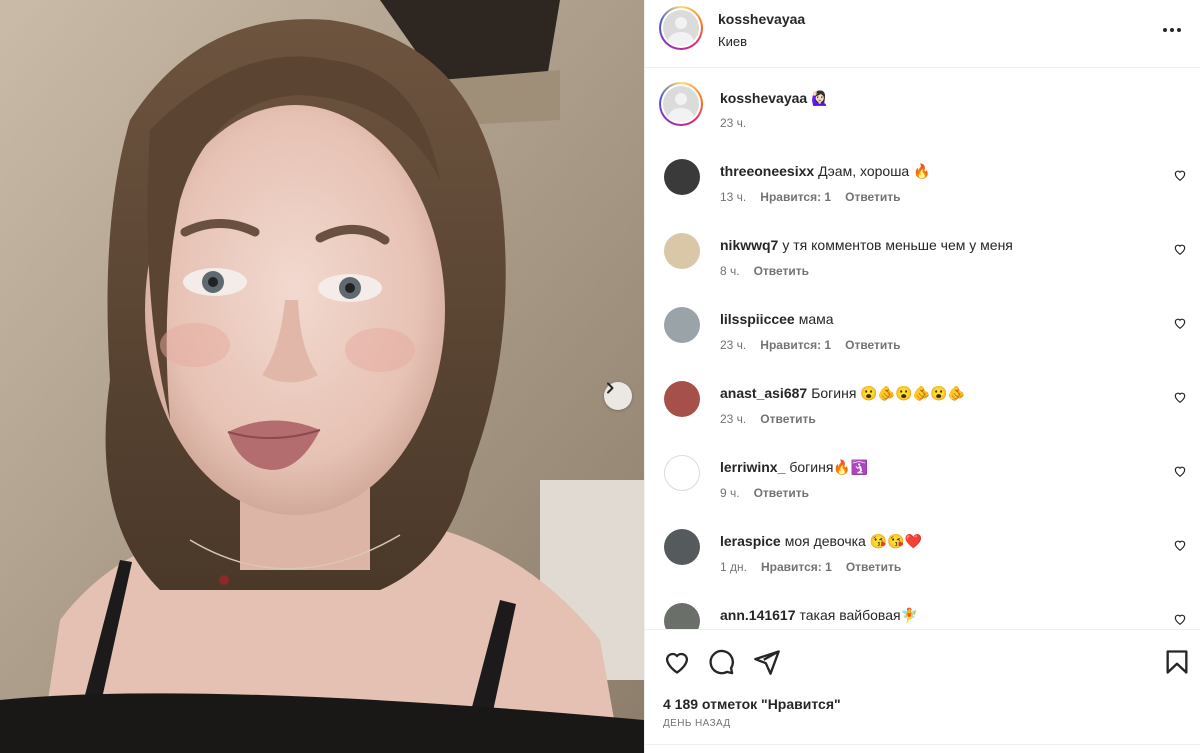 This screenshot has height=753, width=1200. Describe the element at coordinates (922, 691) in the screenshot. I see `post-actions: 4 189 отметок "Нравится" день назад` at that location.